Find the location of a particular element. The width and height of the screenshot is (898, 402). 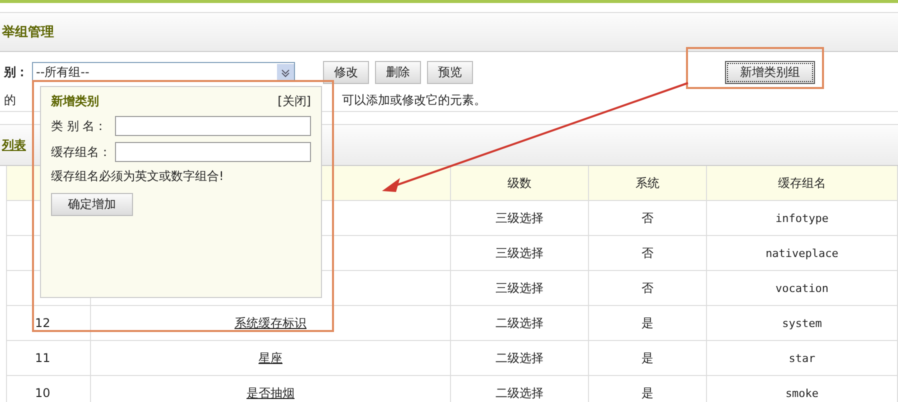

table-cell: smoke is located at coordinates (802, 389).